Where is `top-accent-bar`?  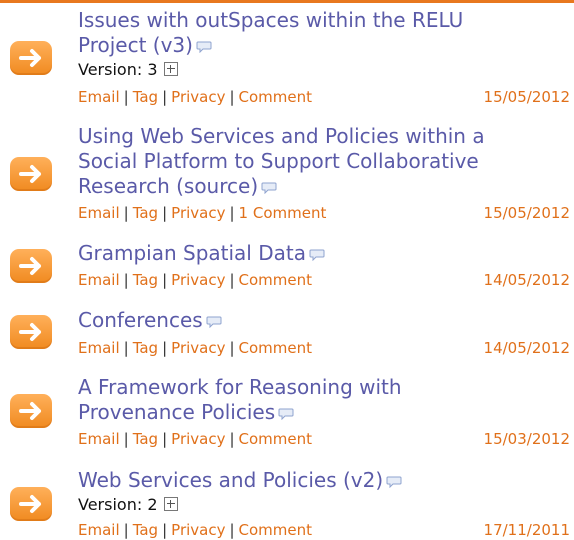 top-accent-bar is located at coordinates (287, 1).